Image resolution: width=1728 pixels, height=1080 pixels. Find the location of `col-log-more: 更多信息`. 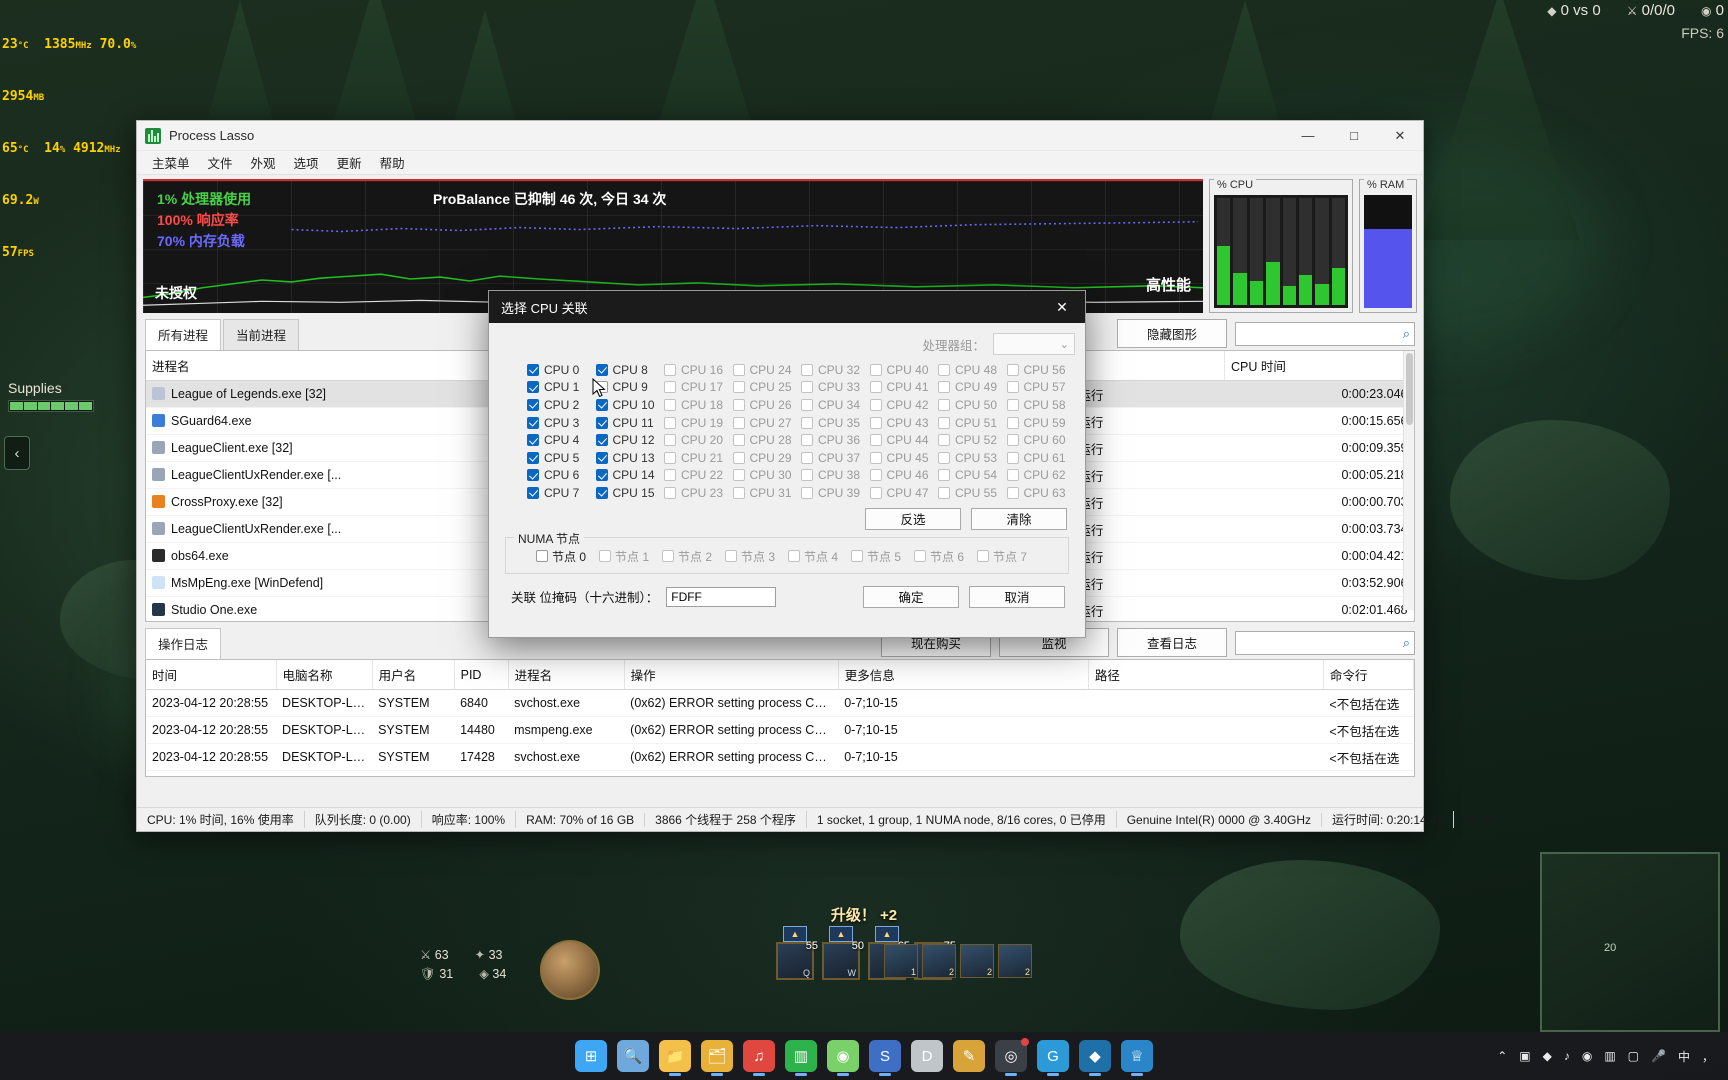

col-log-more: 更多信息 is located at coordinates (963, 675).